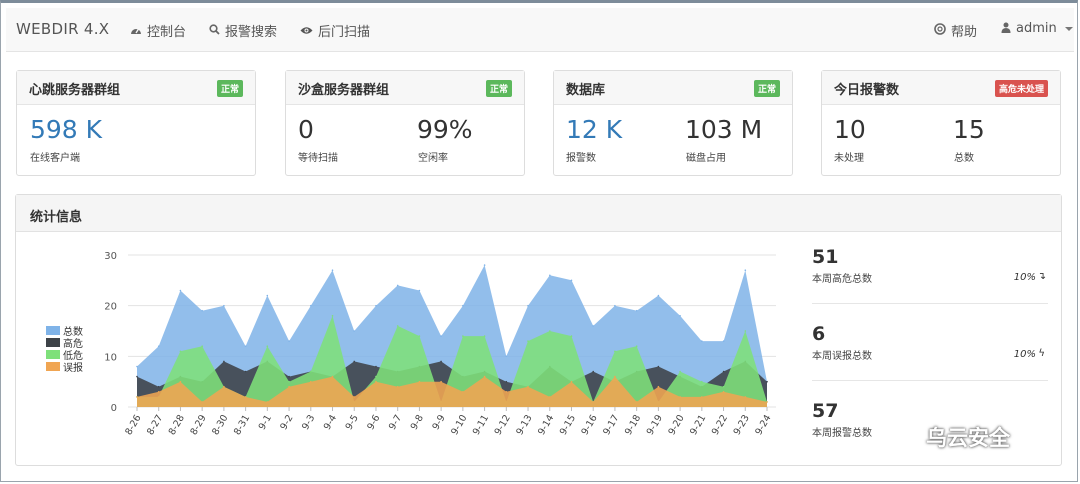 This screenshot has width=1080, height=484. What do you see at coordinates (251, 32) in the screenshot?
I see `nav-alert-search-label: 报警搜索` at bounding box center [251, 32].